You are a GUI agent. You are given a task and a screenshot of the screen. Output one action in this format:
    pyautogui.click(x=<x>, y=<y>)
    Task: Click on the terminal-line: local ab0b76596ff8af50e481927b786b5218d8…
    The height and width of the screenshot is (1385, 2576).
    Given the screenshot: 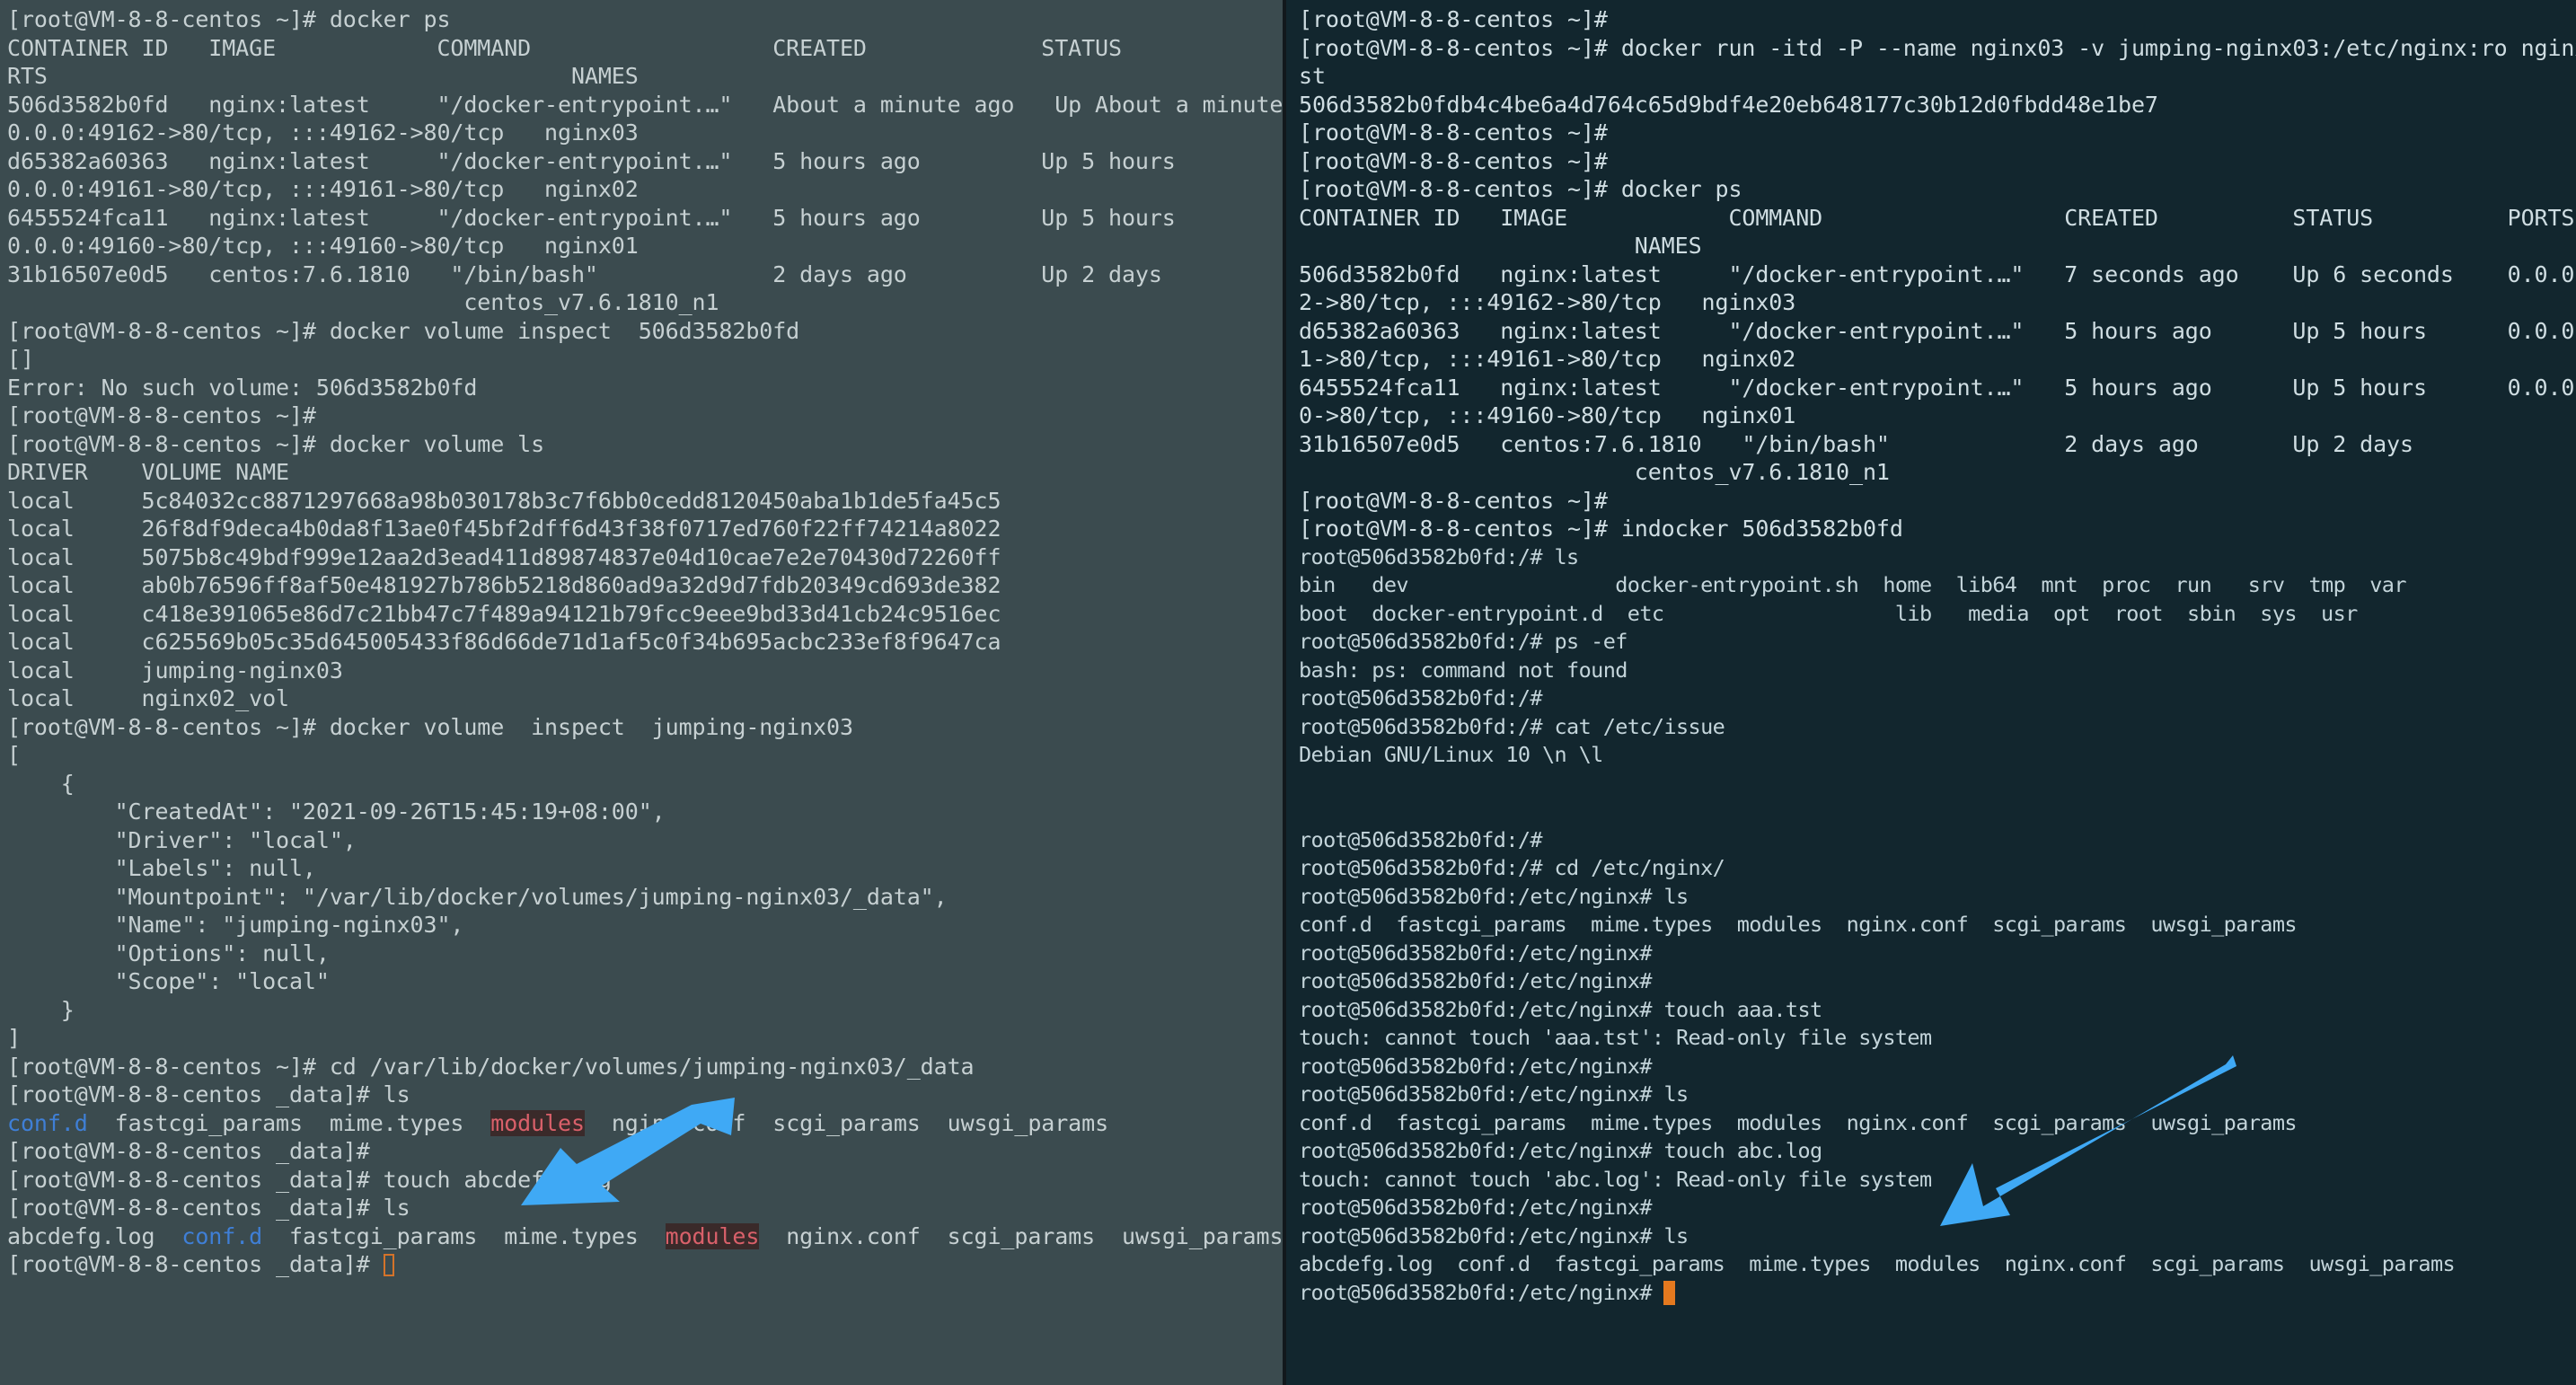 What is the action you would take?
    pyautogui.click(x=504, y=585)
    